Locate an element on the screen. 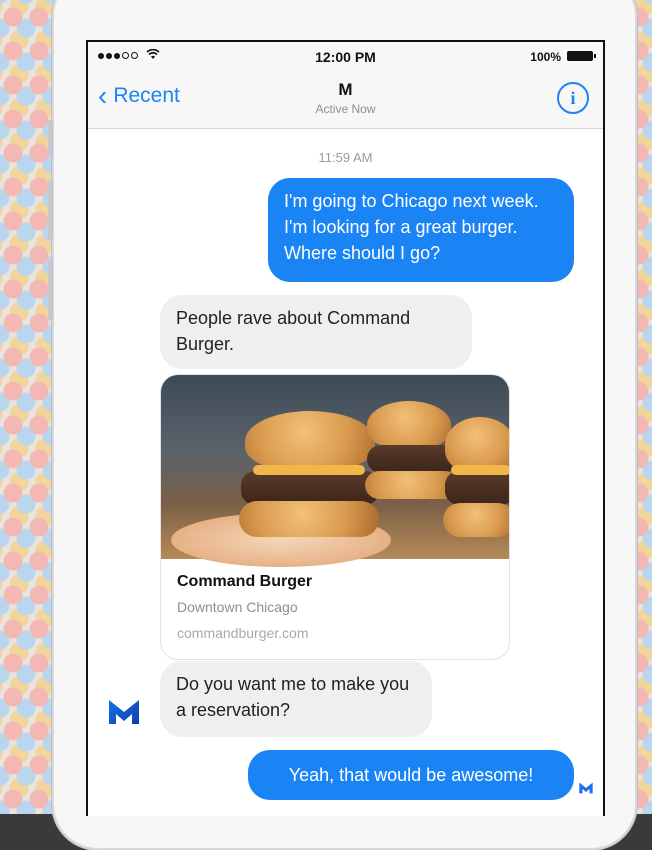 This screenshot has height=850, width=652. conversation-title: M is located at coordinates (345, 89).